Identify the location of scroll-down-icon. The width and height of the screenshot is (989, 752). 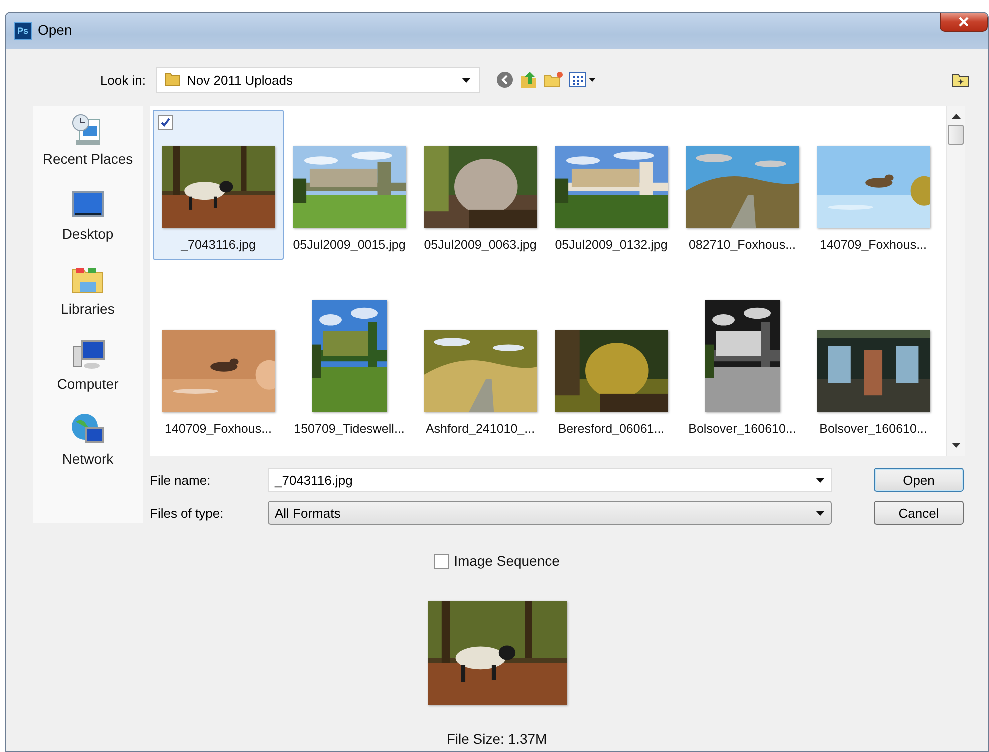
(956, 445).